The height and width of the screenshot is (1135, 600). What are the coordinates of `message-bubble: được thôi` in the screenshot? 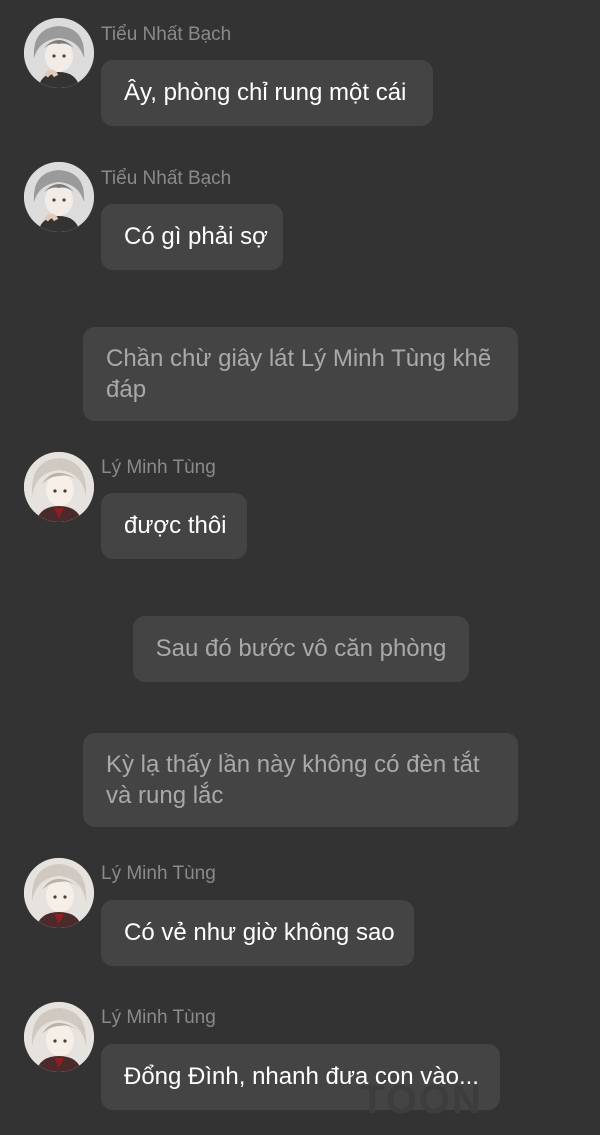 It's located at (174, 526).